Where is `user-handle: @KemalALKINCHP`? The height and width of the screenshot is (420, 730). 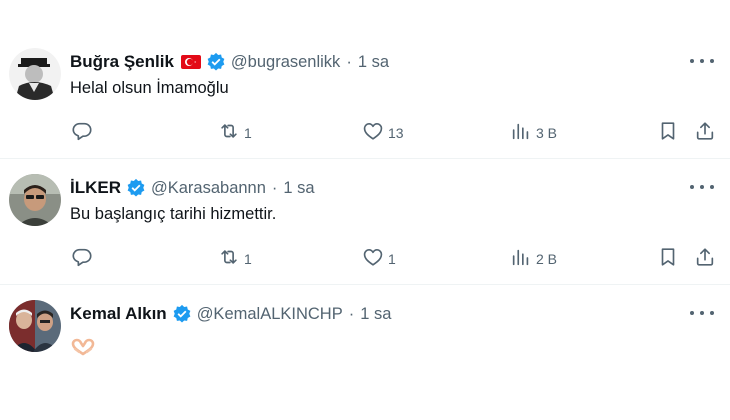 user-handle: @KemalALKINCHP is located at coordinates (270, 314).